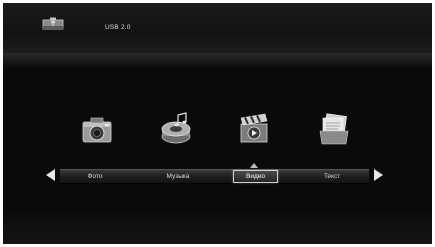 This screenshot has width=435, height=247. I want to click on menu-item-video: Видео, so click(255, 176).